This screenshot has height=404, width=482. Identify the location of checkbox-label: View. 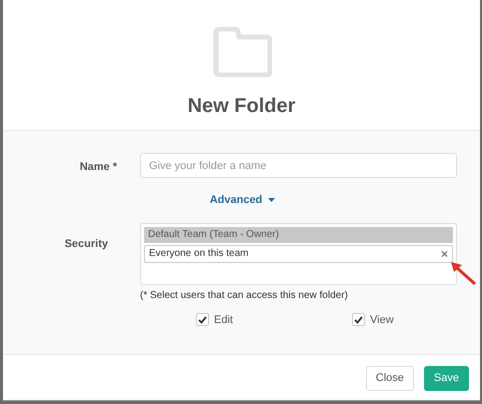
(382, 320).